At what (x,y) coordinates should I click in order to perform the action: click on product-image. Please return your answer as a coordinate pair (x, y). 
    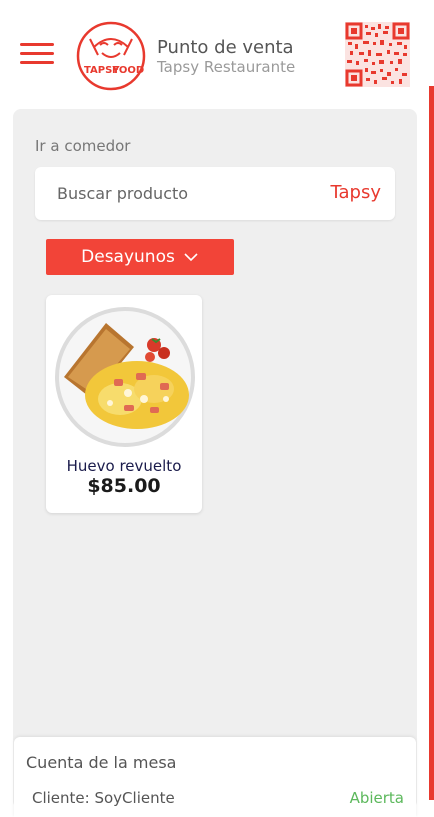
    Looking at the image, I should click on (125, 377).